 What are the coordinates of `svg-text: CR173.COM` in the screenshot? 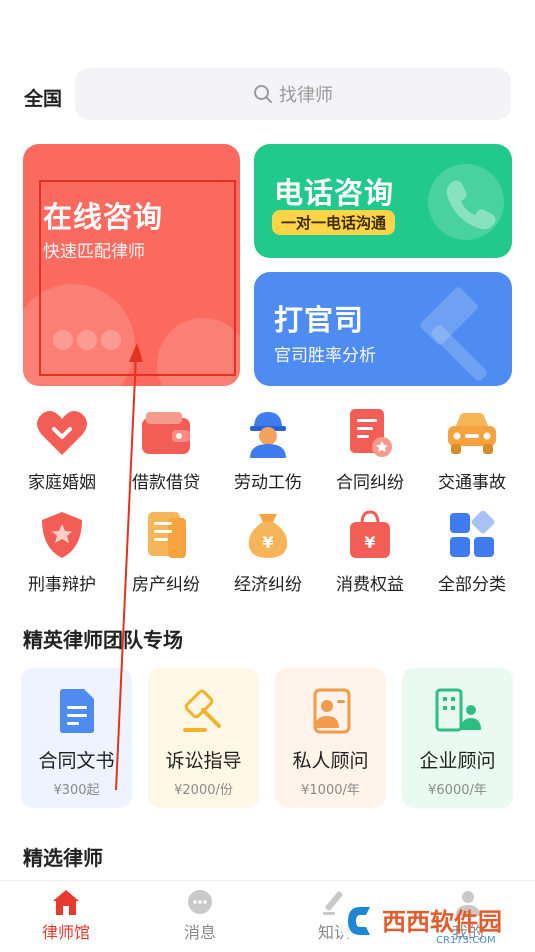 It's located at (466, 940).